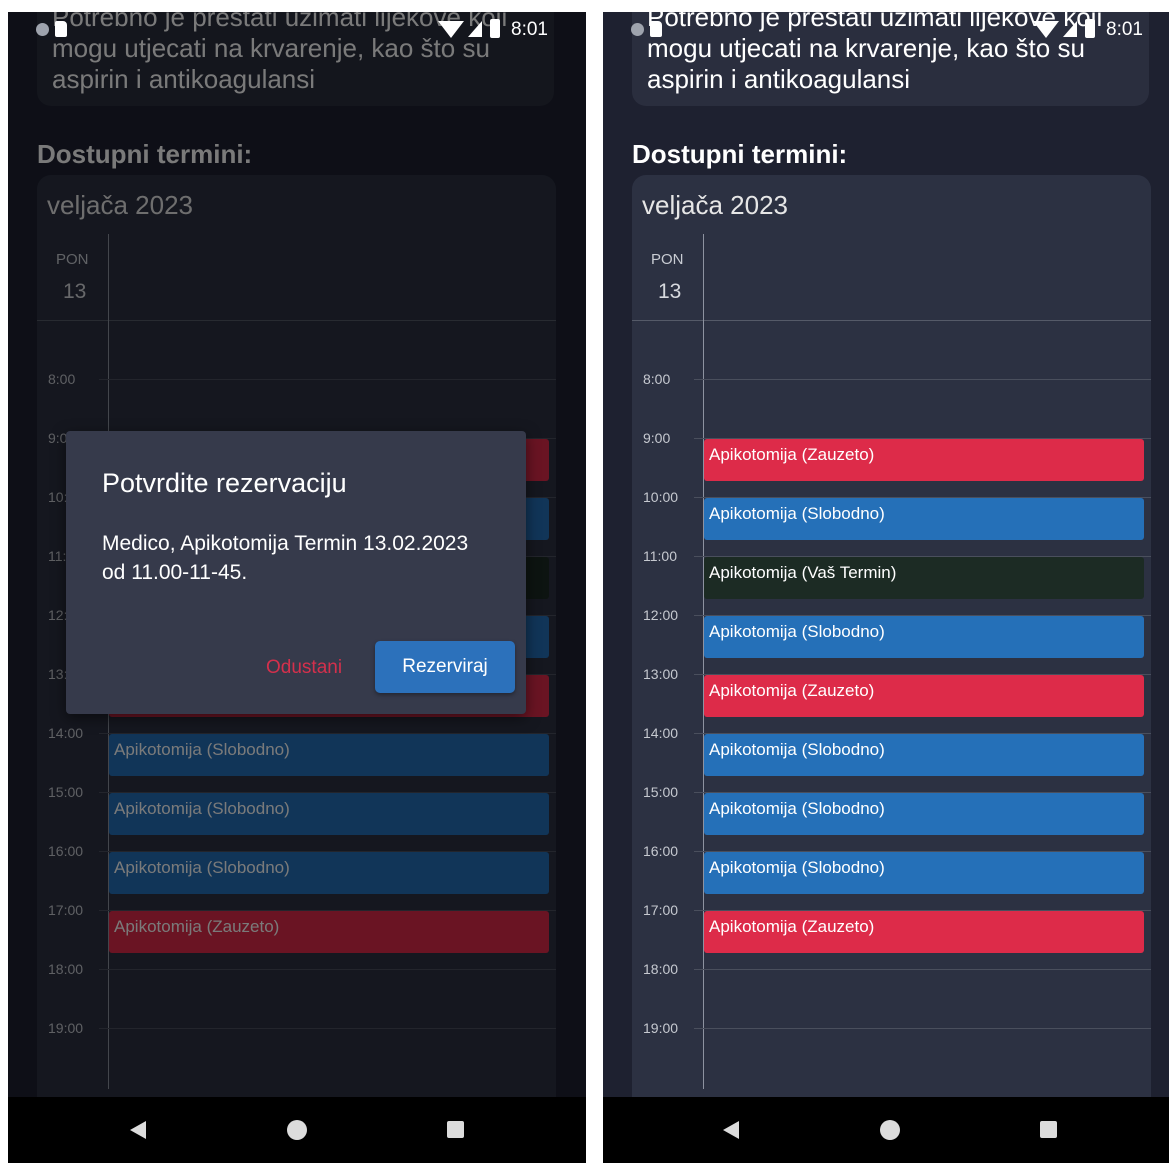 The image size is (1169, 1163). I want to click on hour-label: 10:00, so click(661, 497).